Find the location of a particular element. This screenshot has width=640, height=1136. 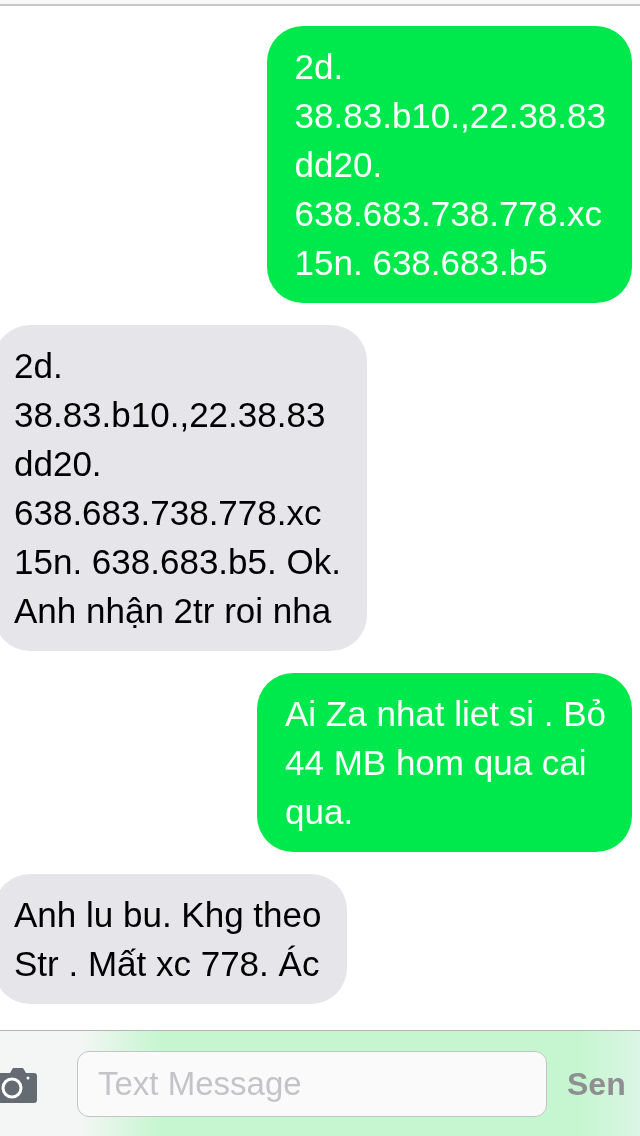

received-message-bubble: Anh lu bu. Khg theo Str . Mất xc 778. Ác is located at coordinates (174, 939).